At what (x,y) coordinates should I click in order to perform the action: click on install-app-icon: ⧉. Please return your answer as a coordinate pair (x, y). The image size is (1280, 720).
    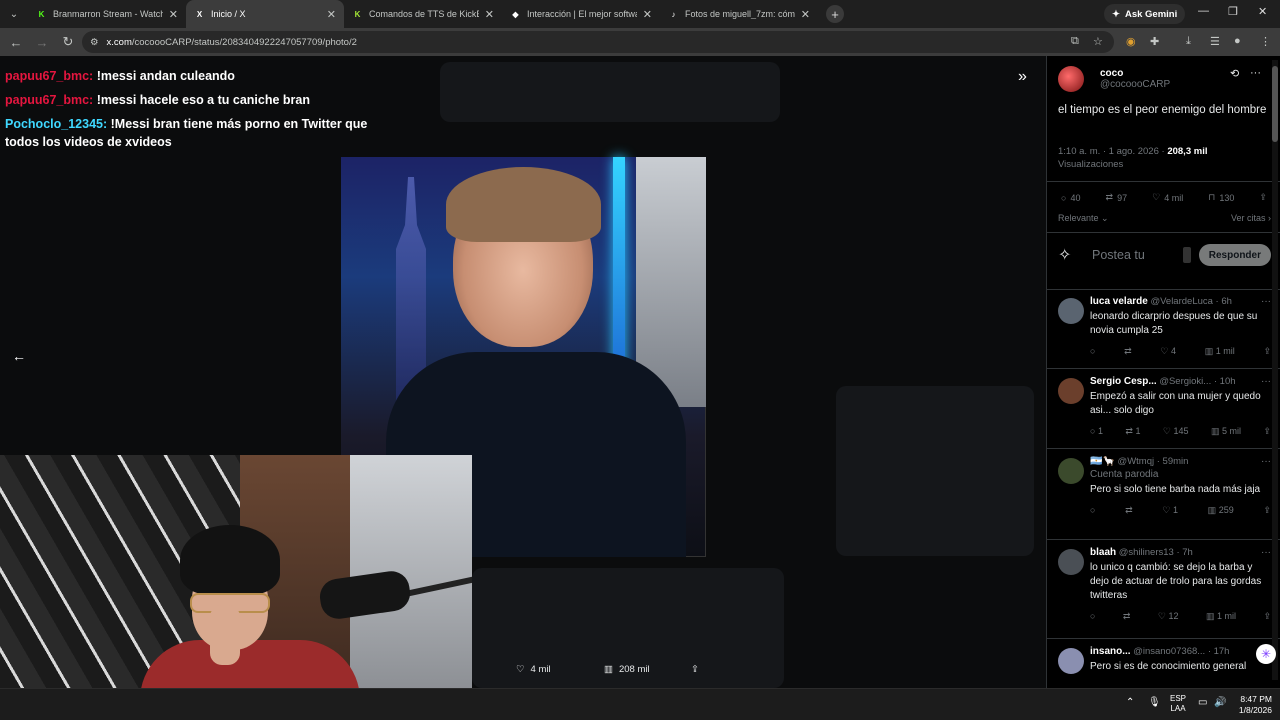
    Looking at the image, I should click on (1075, 41).